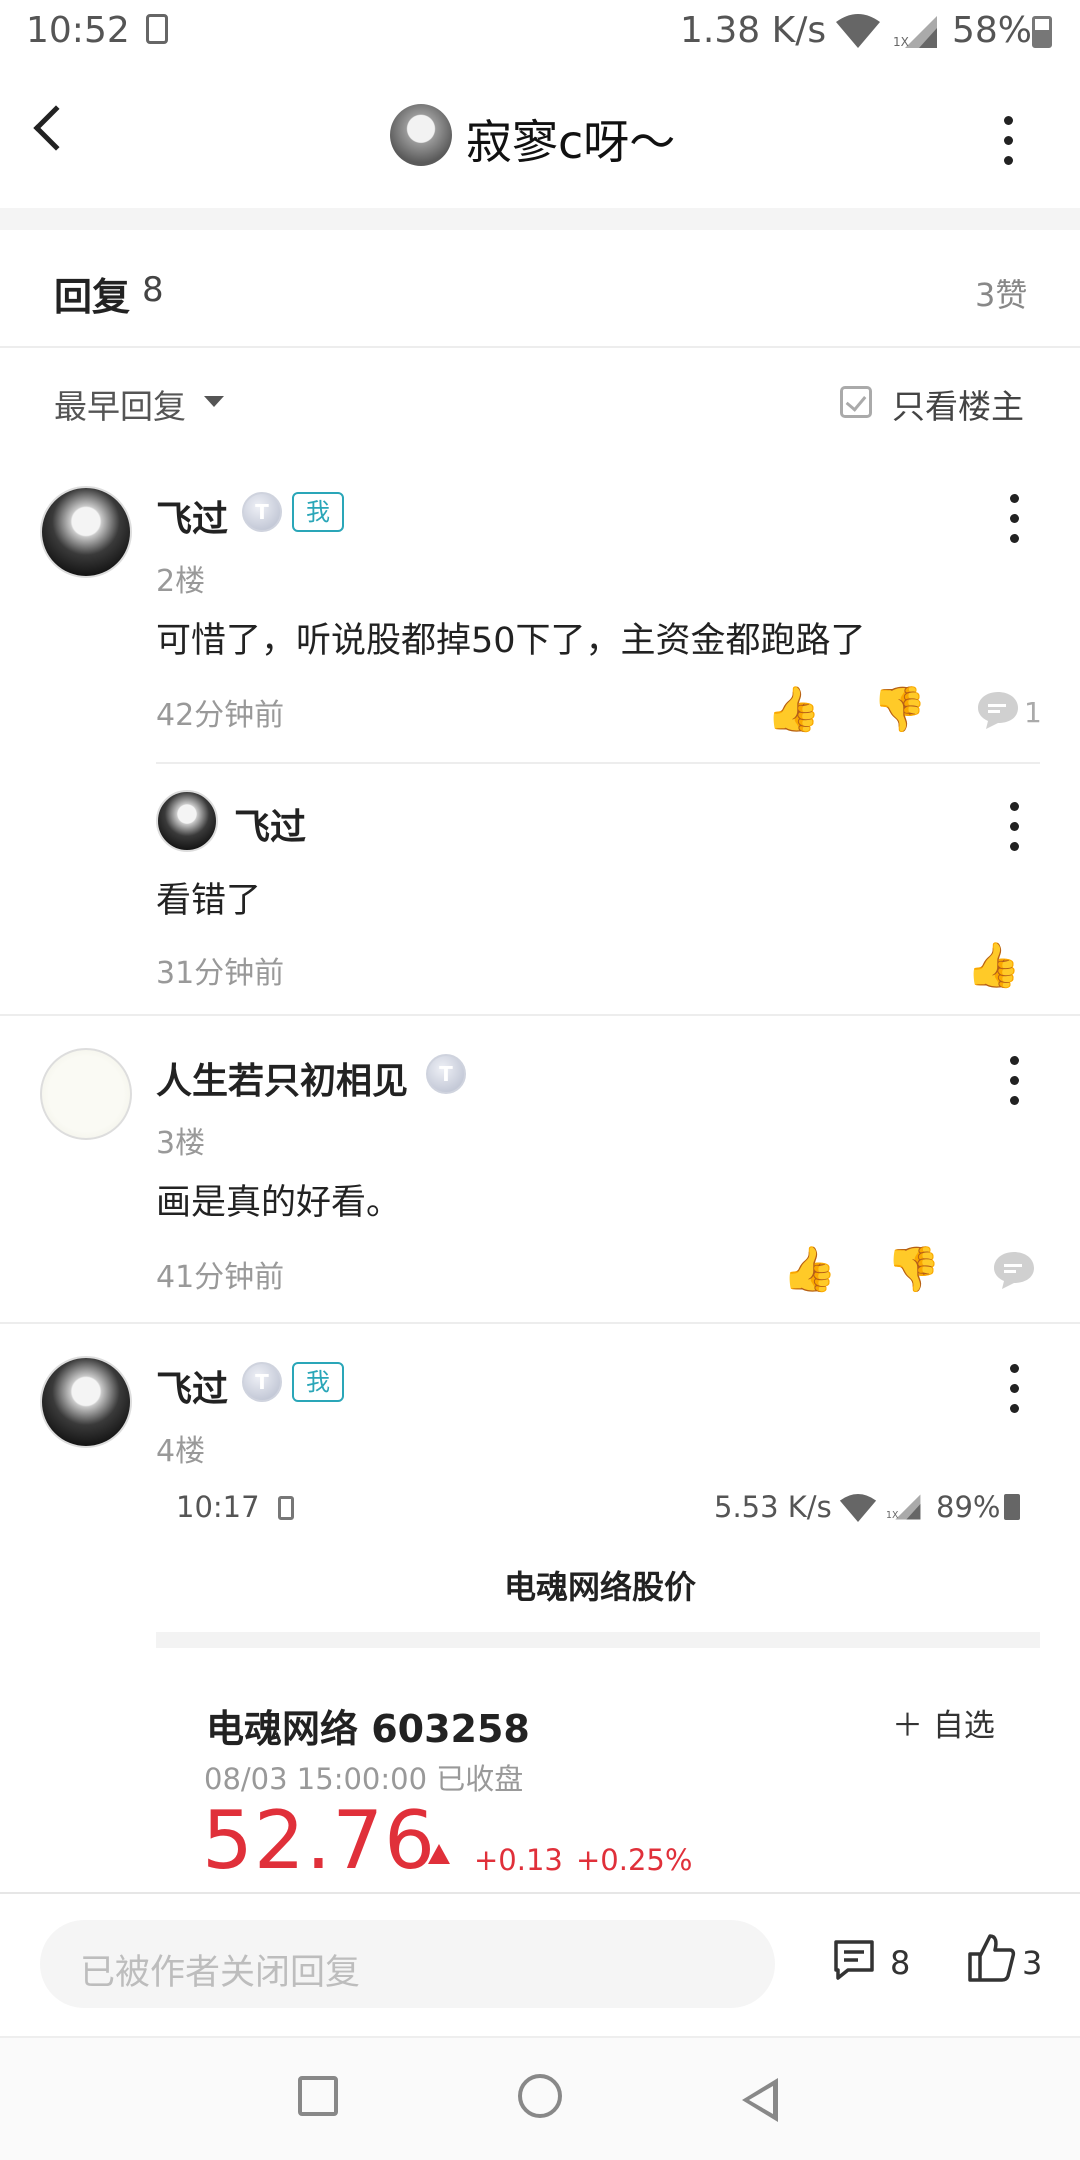  What do you see at coordinates (220, 973) in the screenshot?
I see `comment-time: 31分钟前` at bounding box center [220, 973].